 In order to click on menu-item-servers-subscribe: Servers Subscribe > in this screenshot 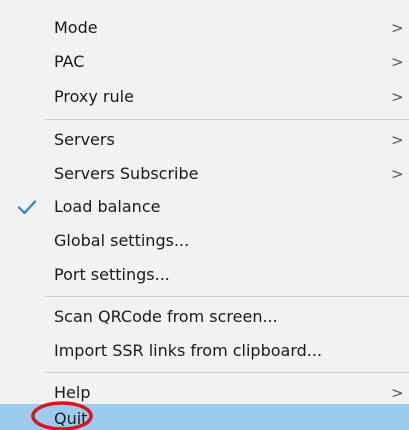, I will do `click(204, 174)`.